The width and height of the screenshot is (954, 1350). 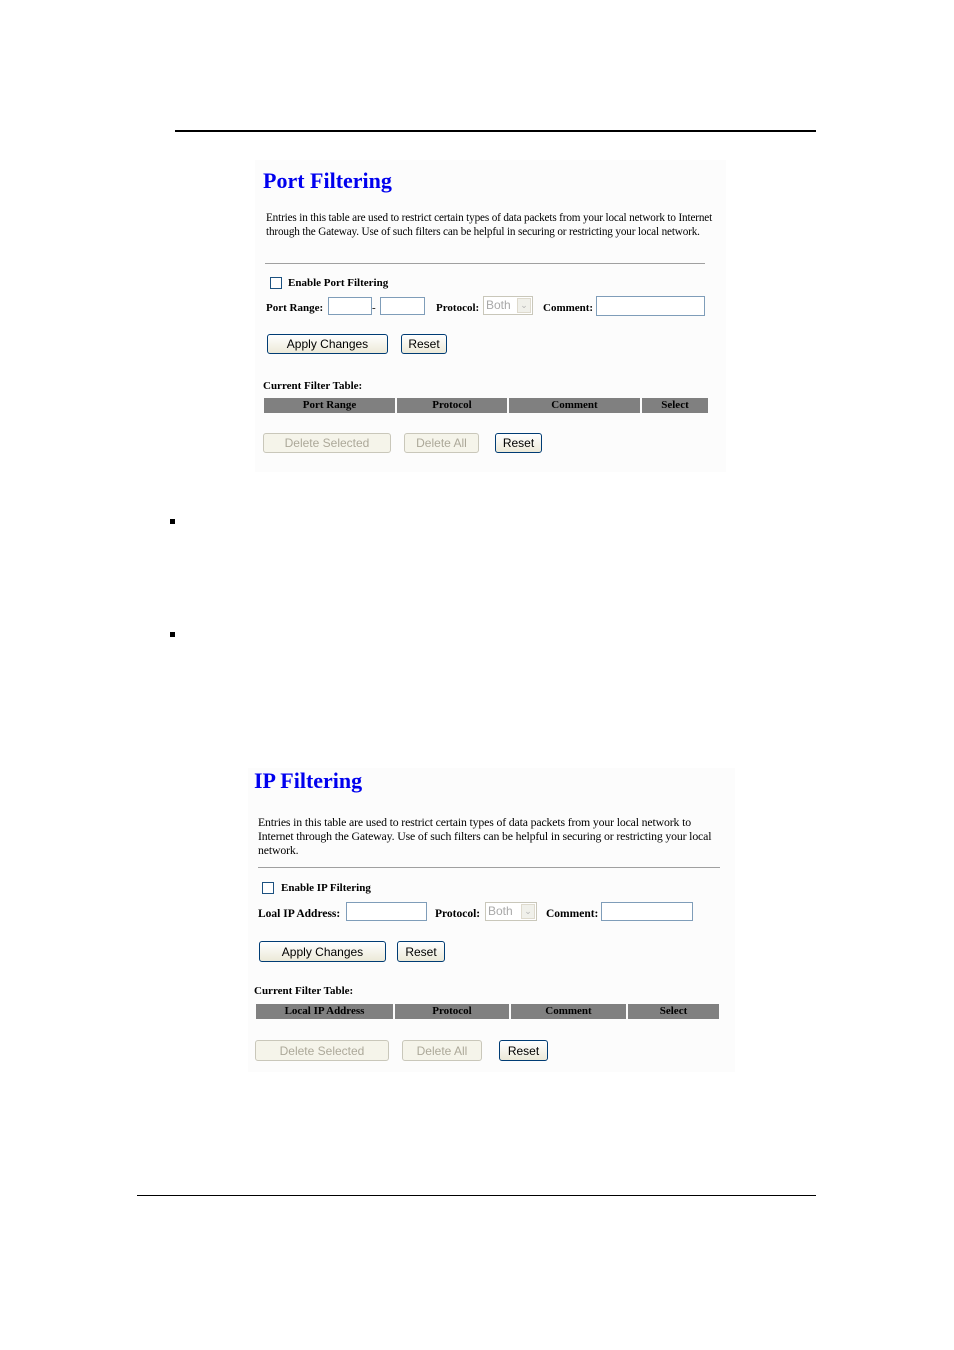 What do you see at coordinates (402, 306) in the screenshot?
I see `port-to-input` at bounding box center [402, 306].